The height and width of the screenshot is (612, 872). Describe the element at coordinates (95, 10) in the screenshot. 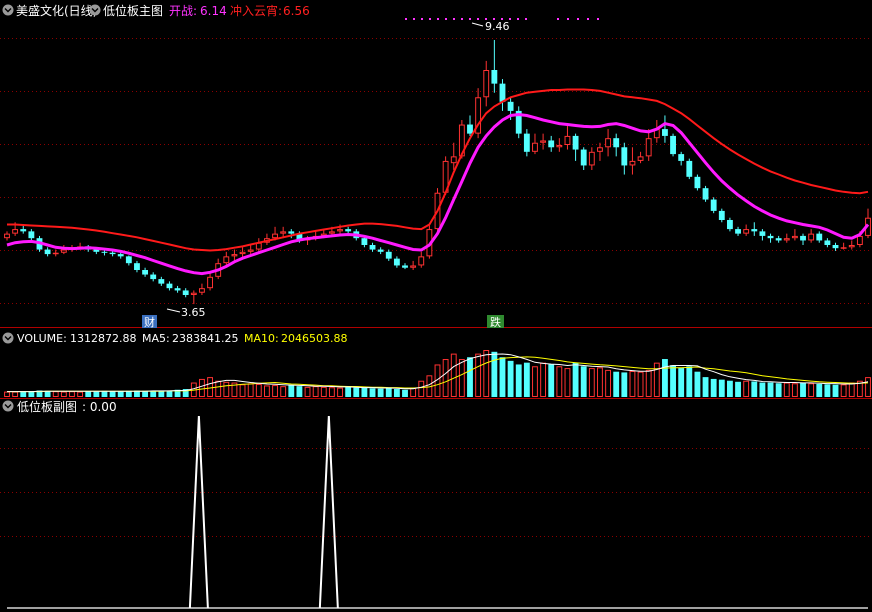

I see `indicator-menu-icon` at that location.